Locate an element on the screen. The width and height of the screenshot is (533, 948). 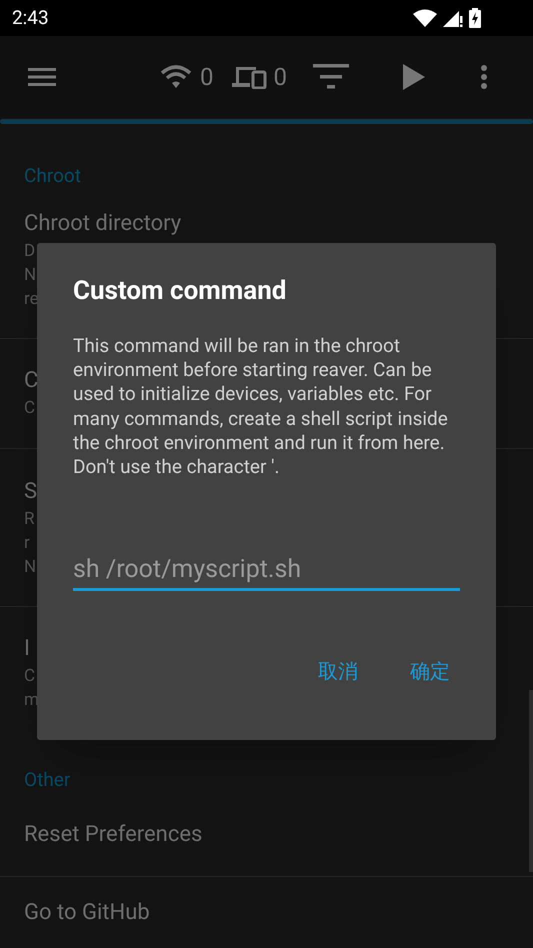
signal-icon is located at coordinates (453, 18).